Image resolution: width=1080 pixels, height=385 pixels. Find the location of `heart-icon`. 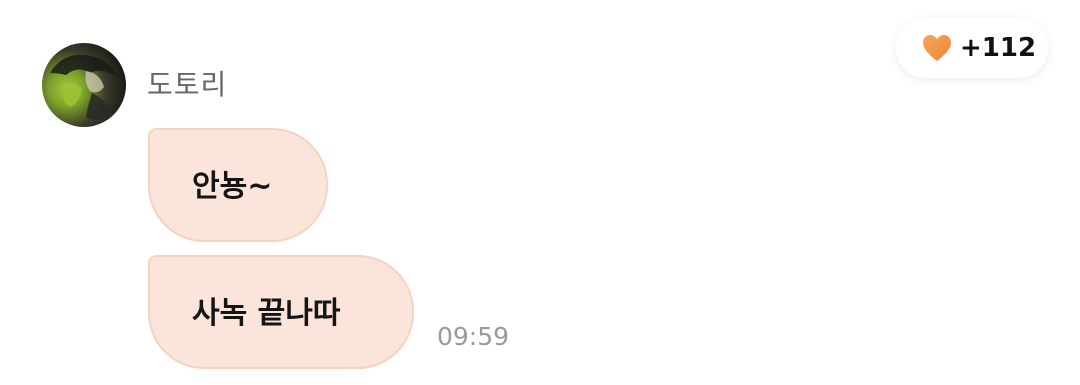

heart-icon is located at coordinates (937, 48).